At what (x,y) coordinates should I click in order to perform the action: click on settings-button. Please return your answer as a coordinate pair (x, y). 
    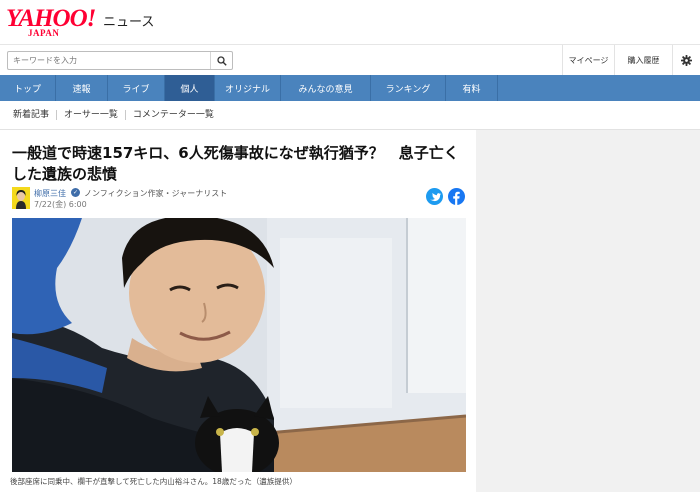
    Looking at the image, I should click on (686, 60).